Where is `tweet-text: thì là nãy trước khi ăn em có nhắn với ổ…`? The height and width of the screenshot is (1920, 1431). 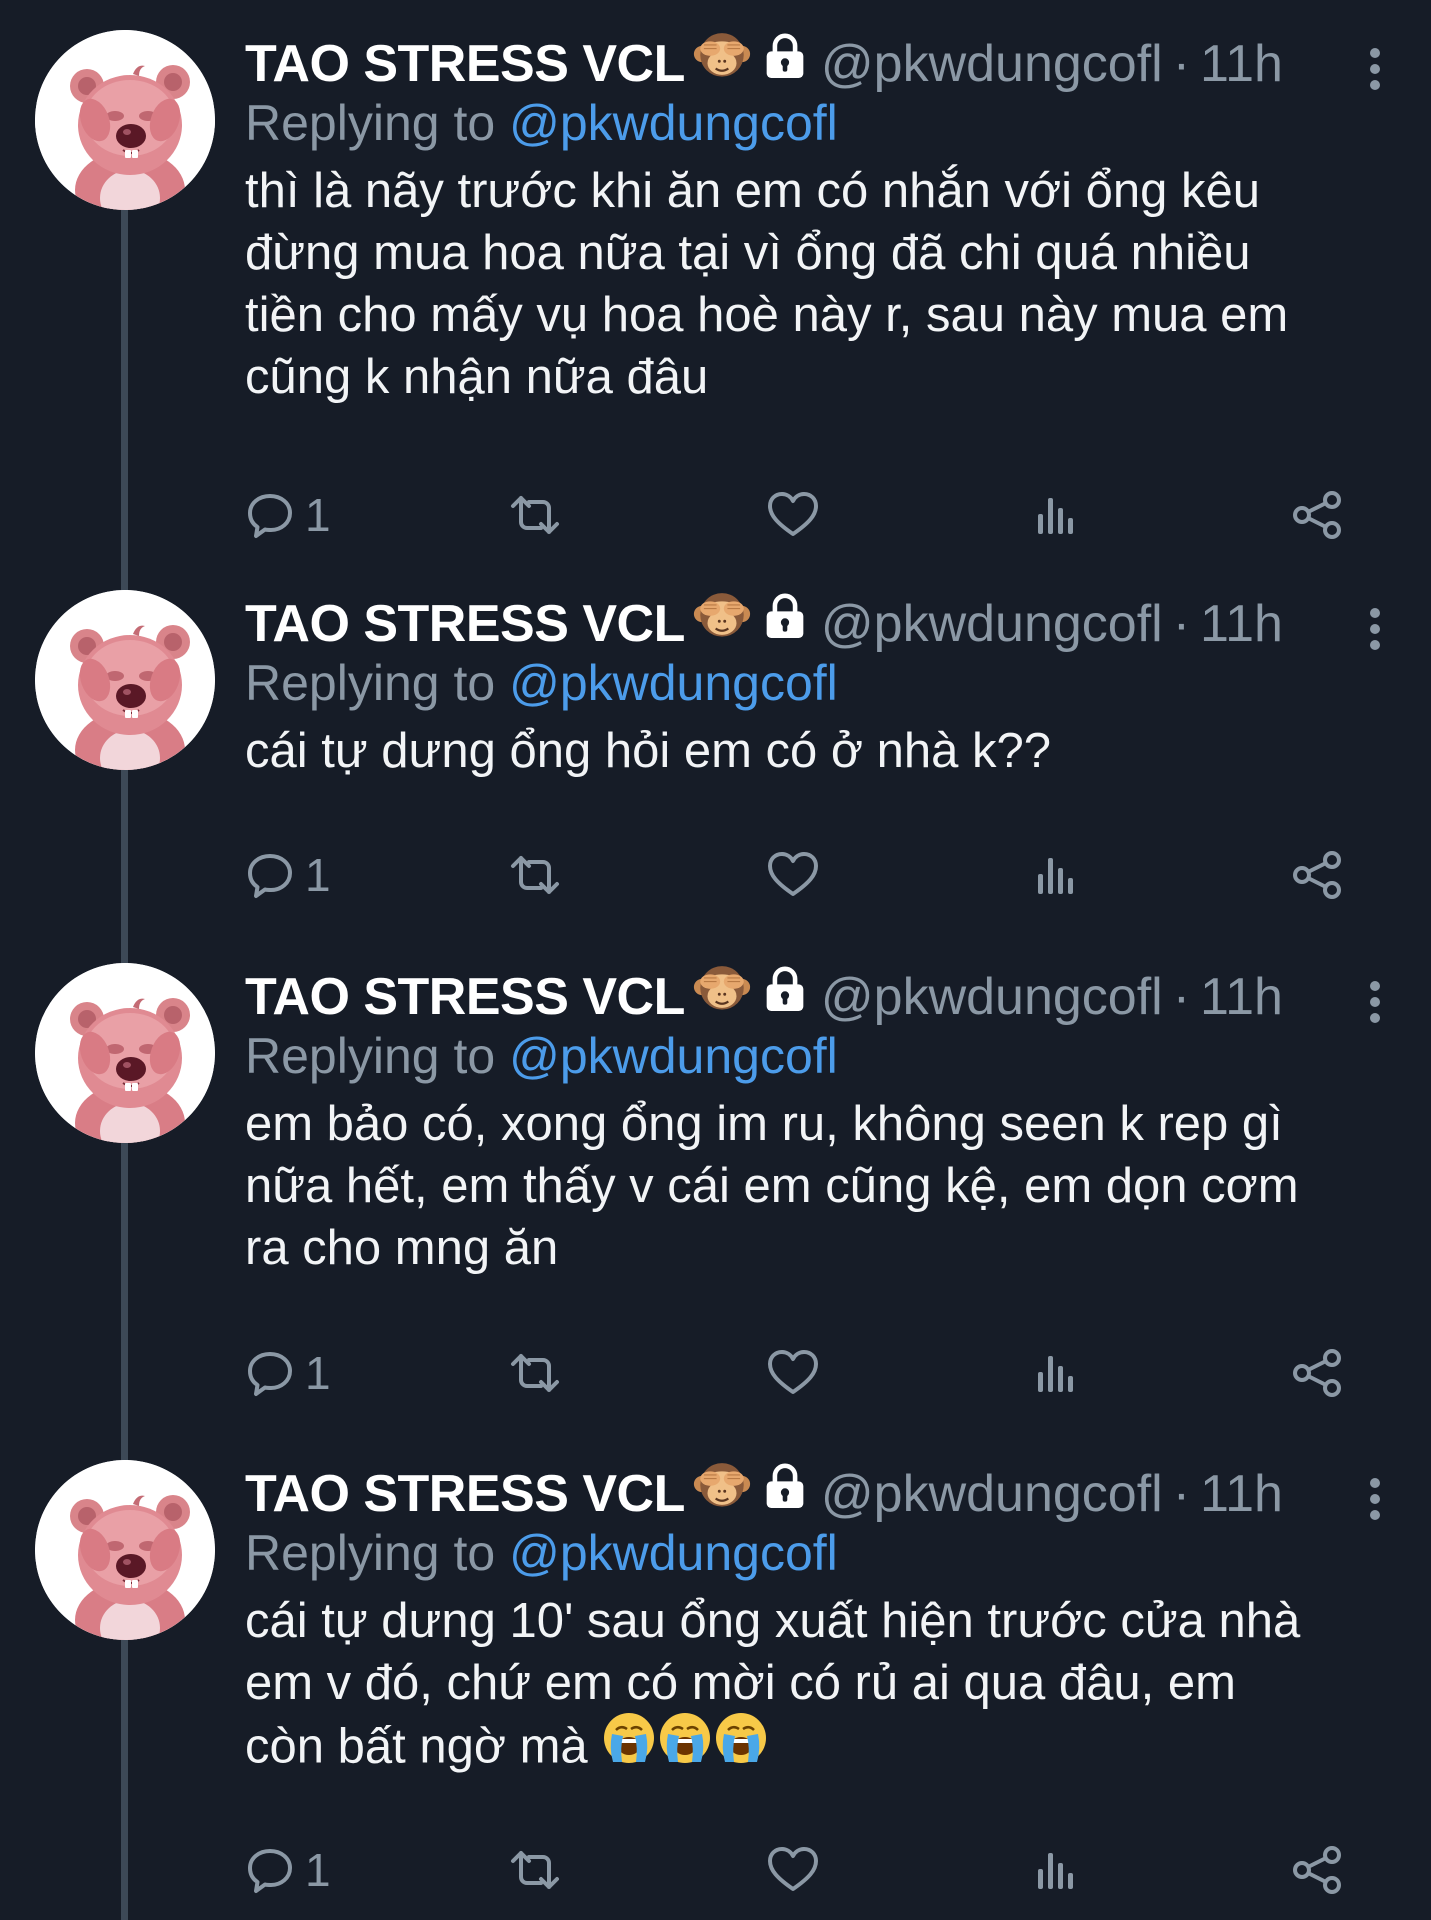
tweet-text: thì là nãy trước khi ăn em có nhắn với ổ… is located at coordinates (767, 284).